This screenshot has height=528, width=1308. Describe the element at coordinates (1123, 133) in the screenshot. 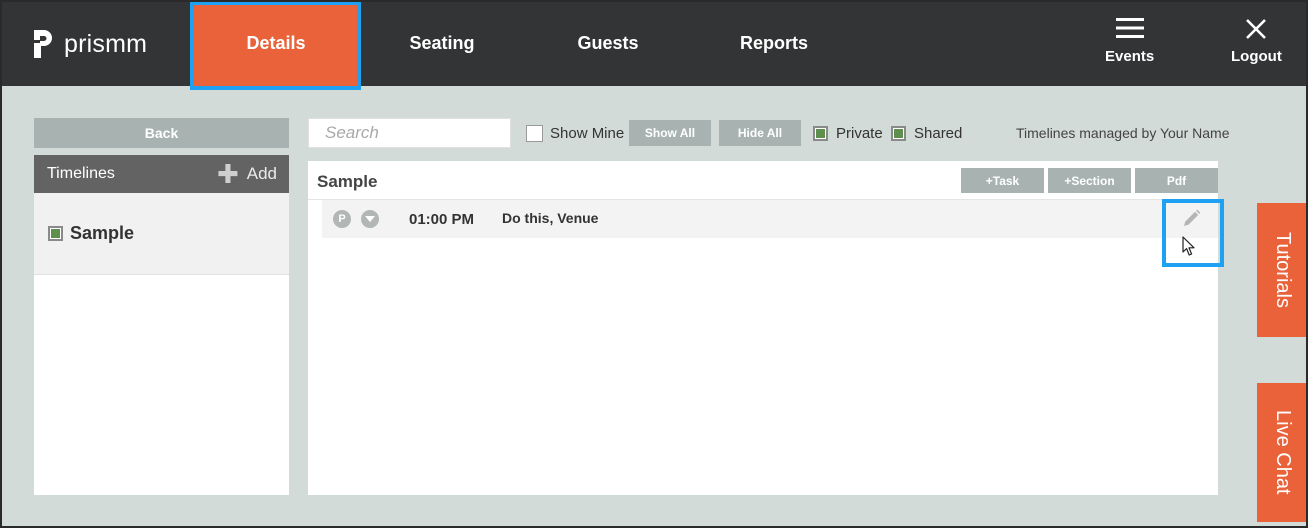

I see `timelines-managed-text: Timelines managed by Your Name` at that location.